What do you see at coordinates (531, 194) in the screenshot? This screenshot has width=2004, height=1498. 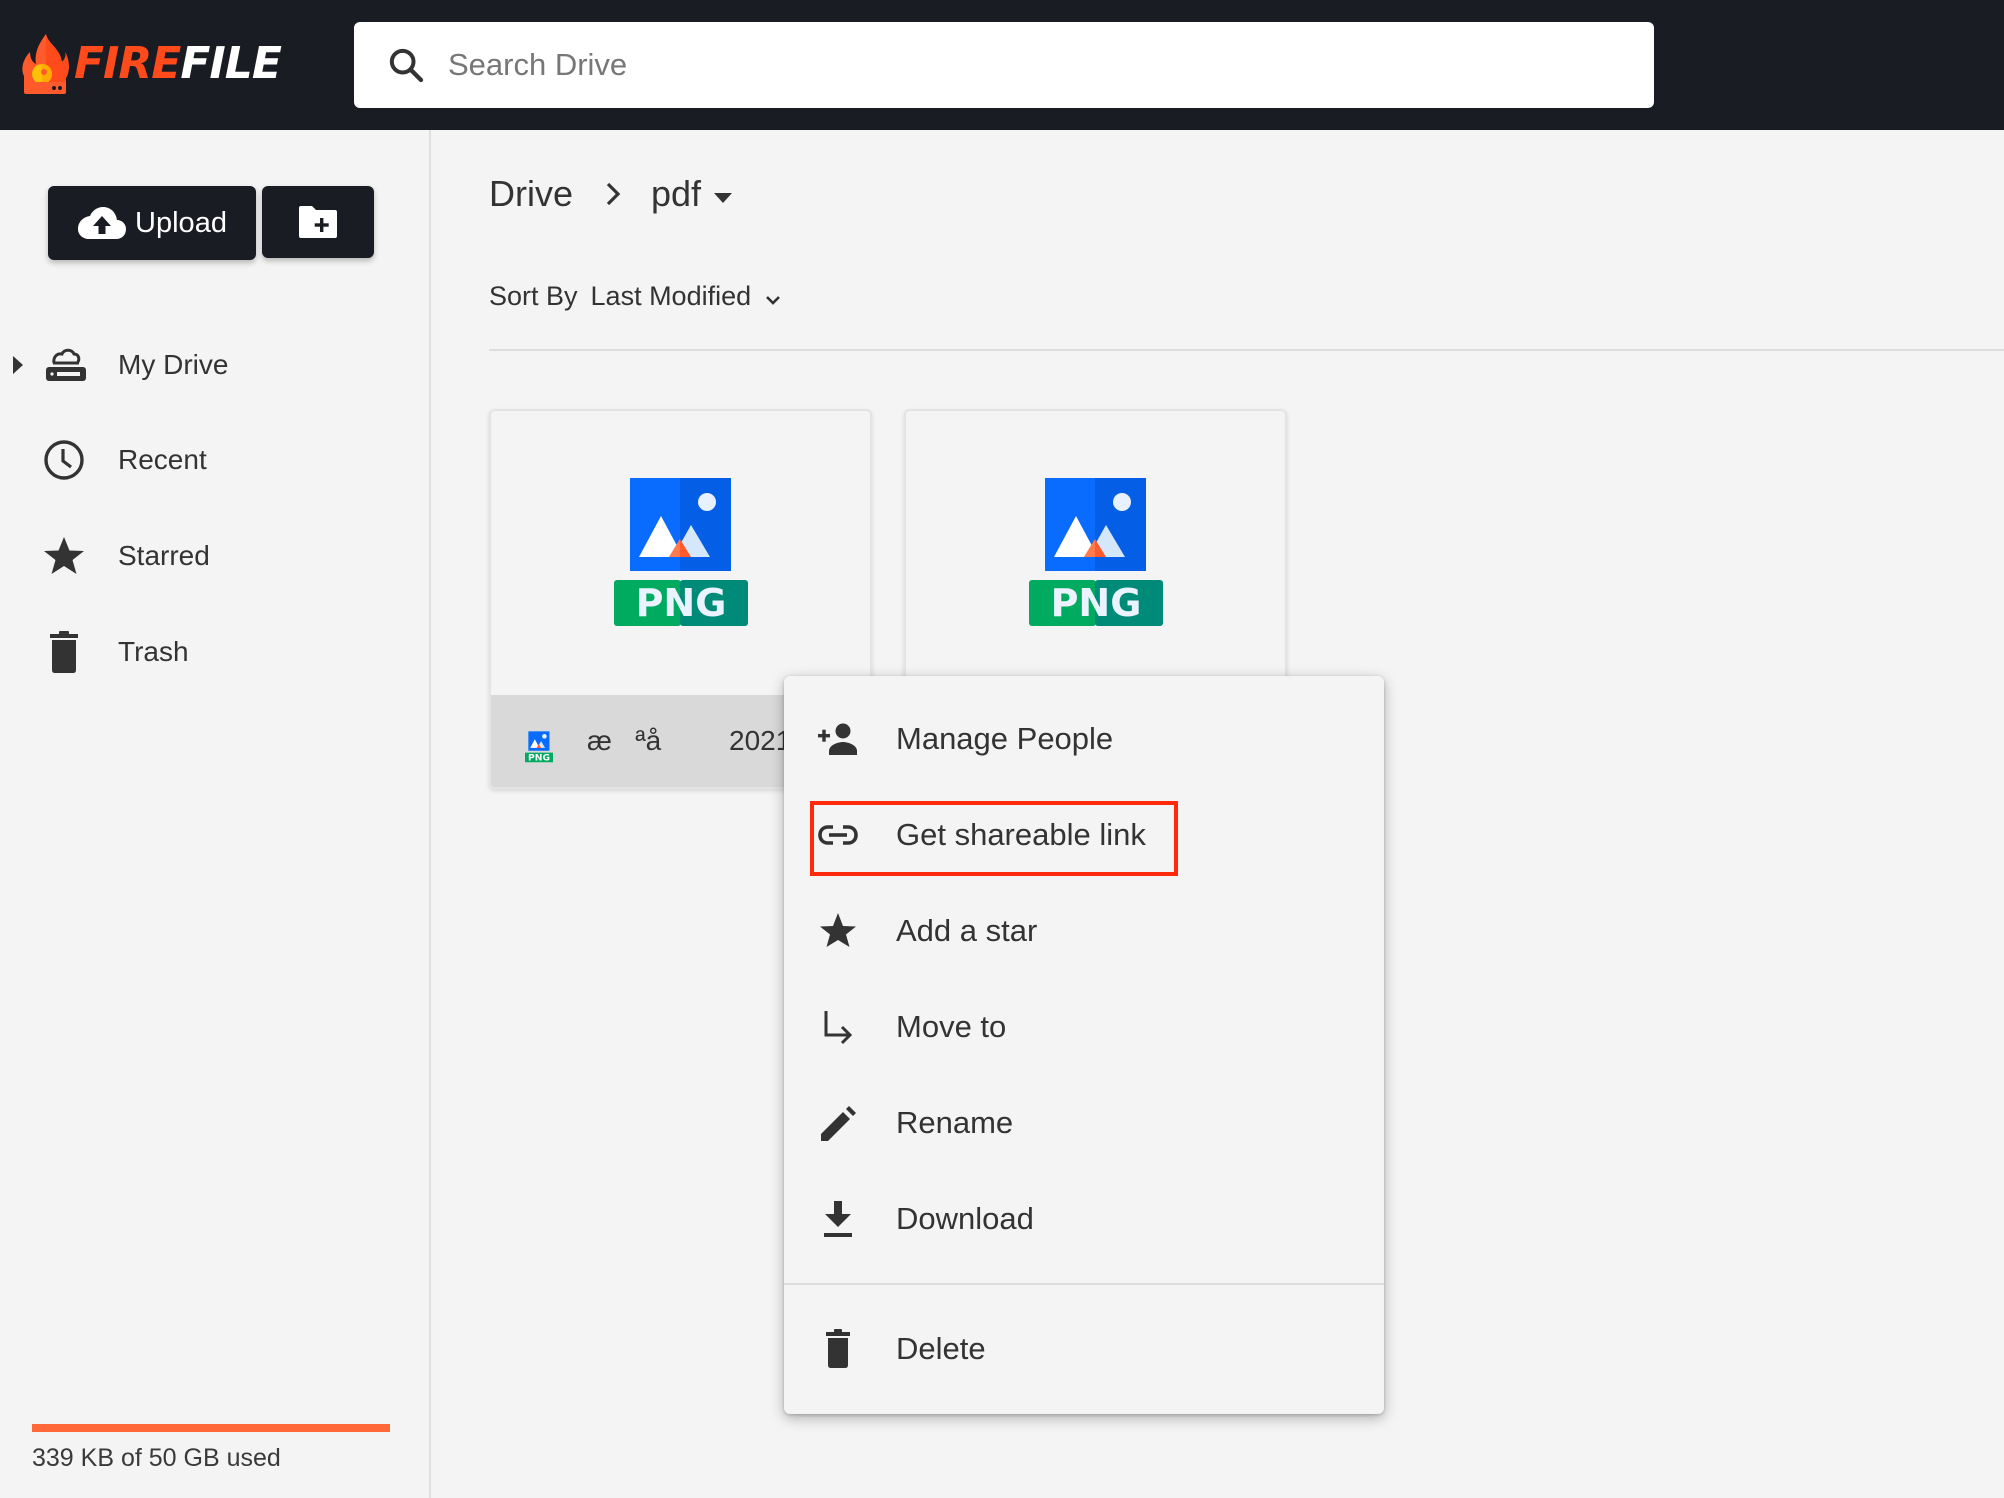 I see `breadcrumb-root: Drive` at bounding box center [531, 194].